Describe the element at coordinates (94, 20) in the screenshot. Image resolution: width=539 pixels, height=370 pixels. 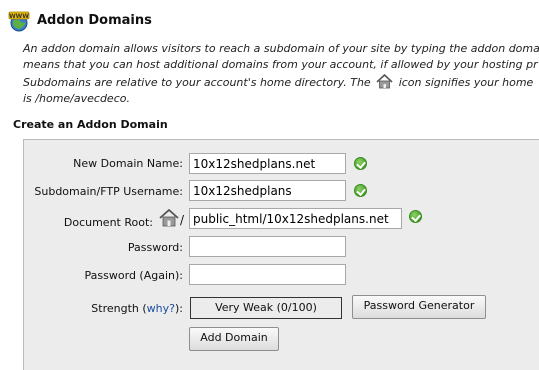
I see `page-title: Addon Domains` at that location.